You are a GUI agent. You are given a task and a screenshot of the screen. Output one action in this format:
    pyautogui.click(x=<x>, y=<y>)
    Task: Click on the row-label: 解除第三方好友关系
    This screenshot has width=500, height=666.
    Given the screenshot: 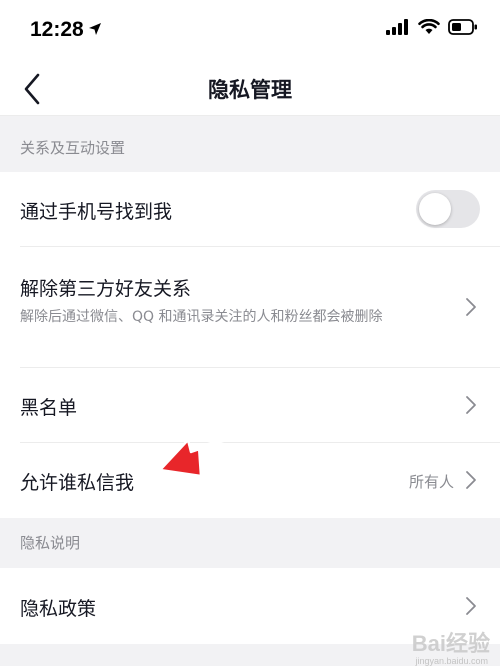 What is the action you would take?
    pyautogui.click(x=106, y=289)
    